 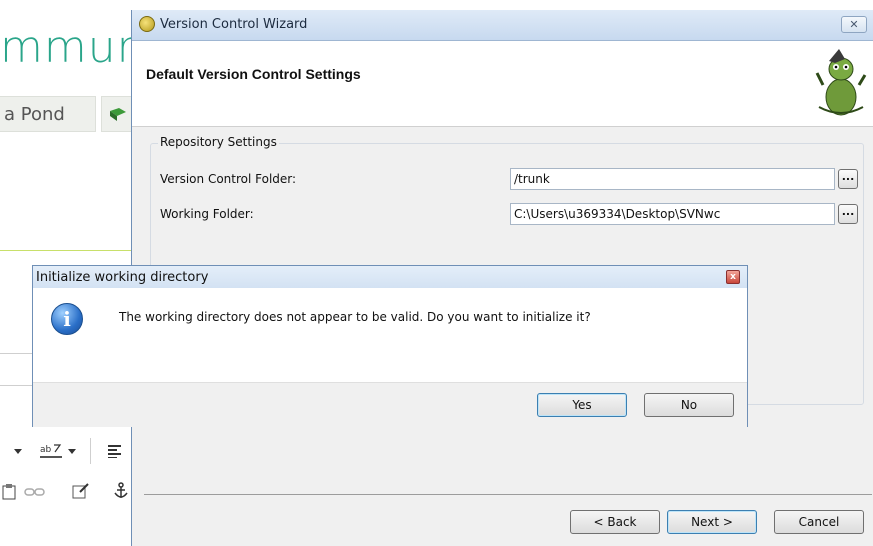 What do you see at coordinates (121, 491) in the screenshot?
I see `anchor-icon` at bounding box center [121, 491].